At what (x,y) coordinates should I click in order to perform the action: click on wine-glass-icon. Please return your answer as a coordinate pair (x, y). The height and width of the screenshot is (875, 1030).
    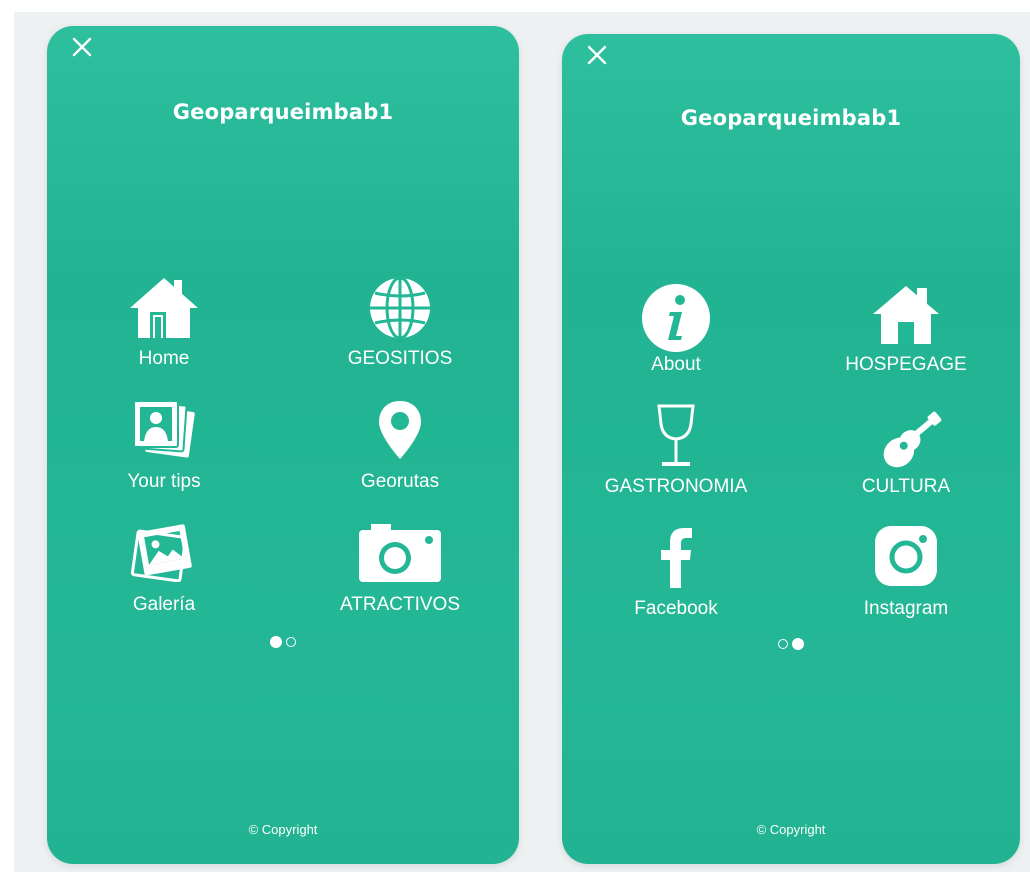
    Looking at the image, I should click on (676, 435).